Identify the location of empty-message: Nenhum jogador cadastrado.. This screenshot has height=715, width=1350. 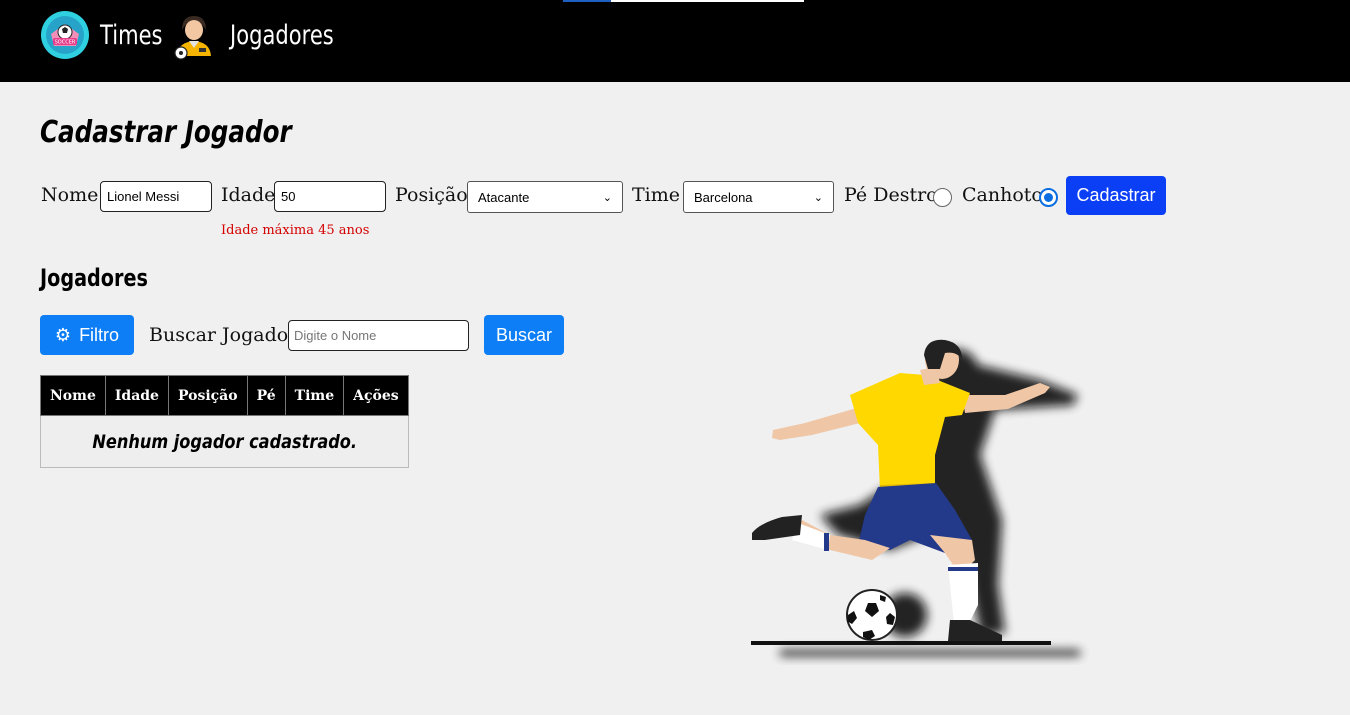
(224, 441).